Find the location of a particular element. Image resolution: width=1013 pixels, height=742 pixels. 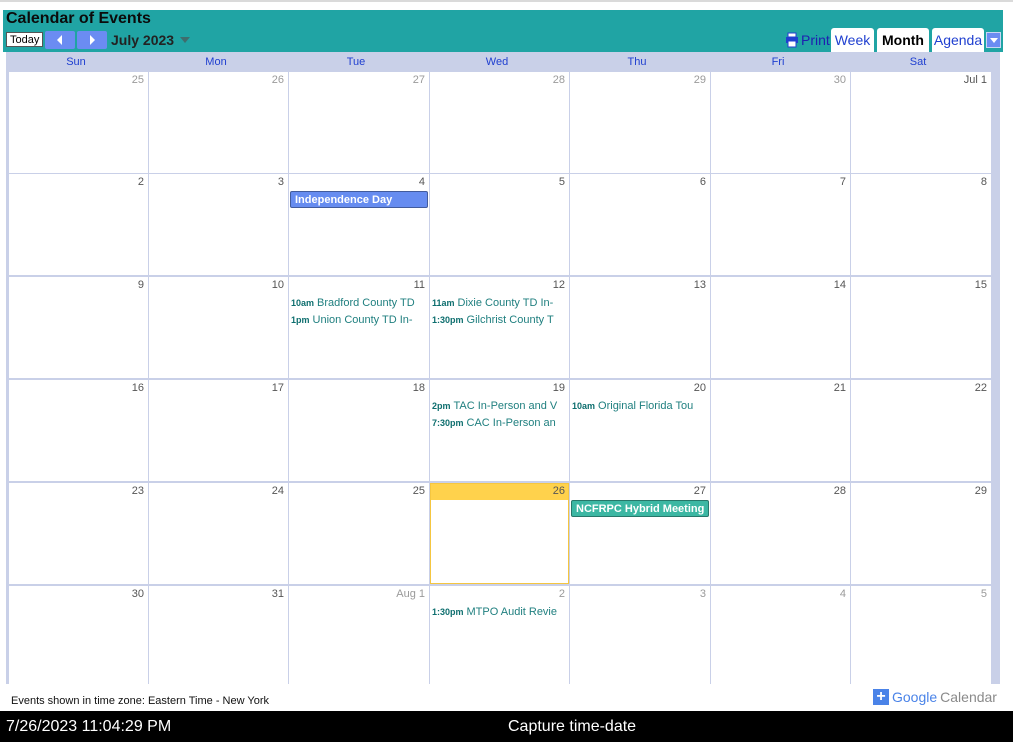

day-number: 22 is located at coordinates (981, 388).